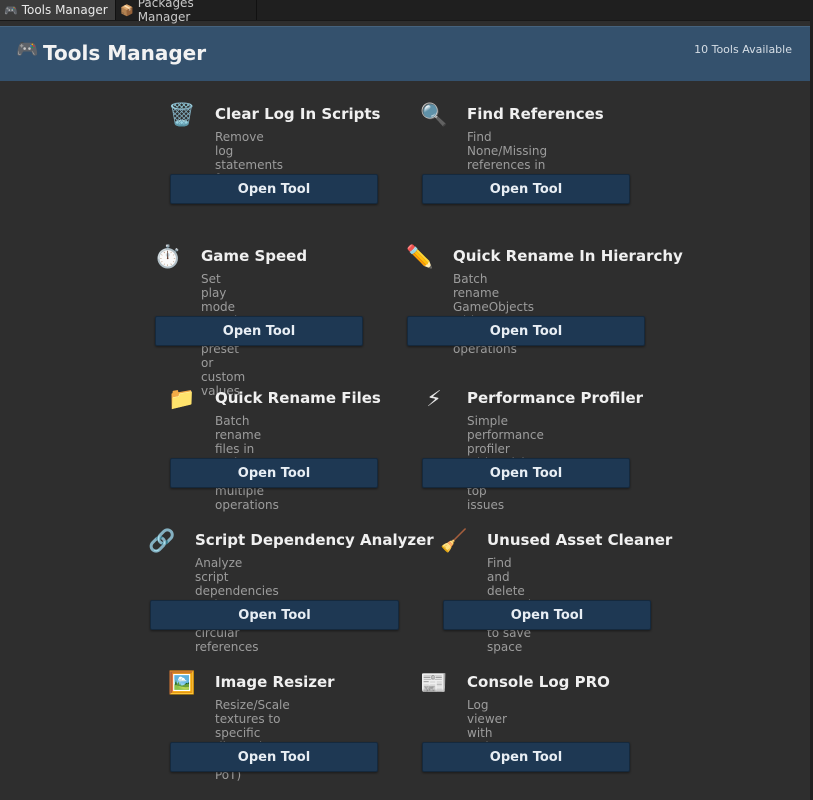 This screenshot has width=813, height=800. I want to click on pencil-icon: ✏️, so click(420, 257).